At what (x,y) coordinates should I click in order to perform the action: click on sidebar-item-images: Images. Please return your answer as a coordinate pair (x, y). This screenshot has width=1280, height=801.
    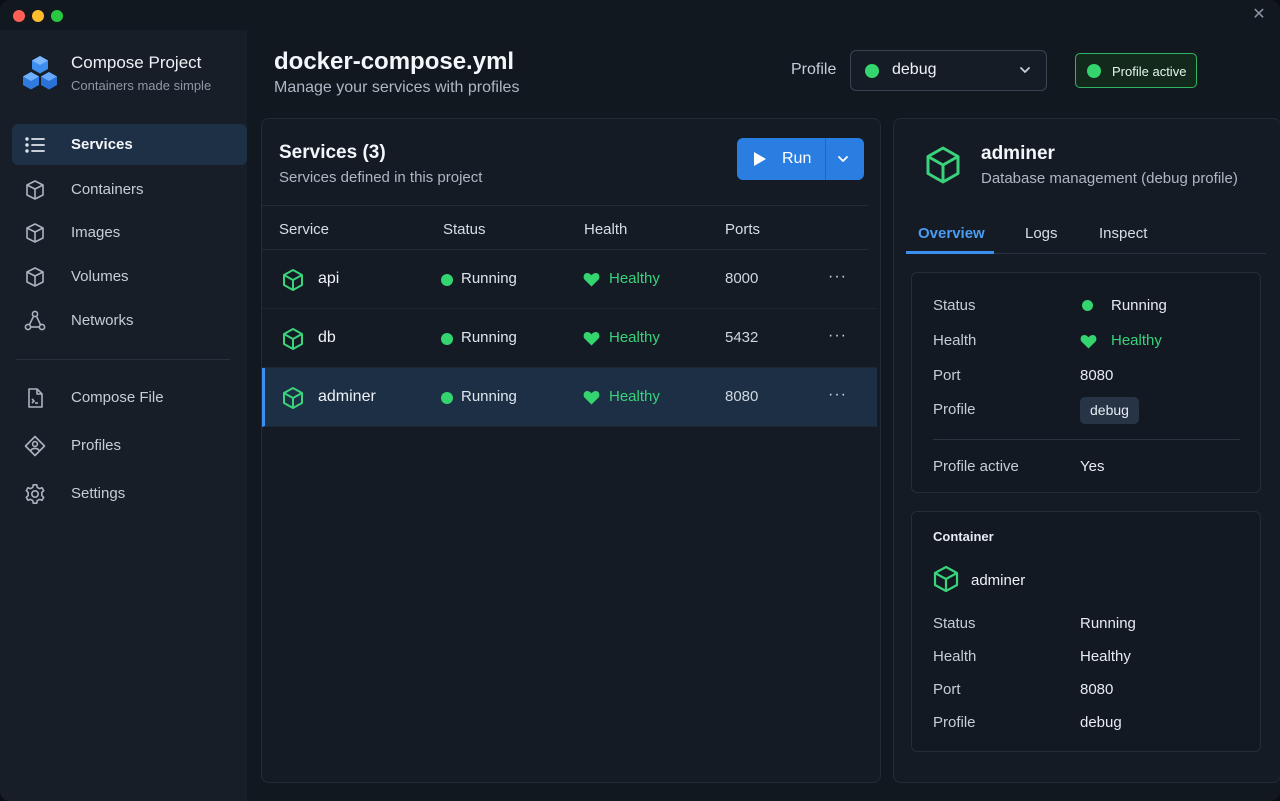
    Looking at the image, I should click on (129, 232).